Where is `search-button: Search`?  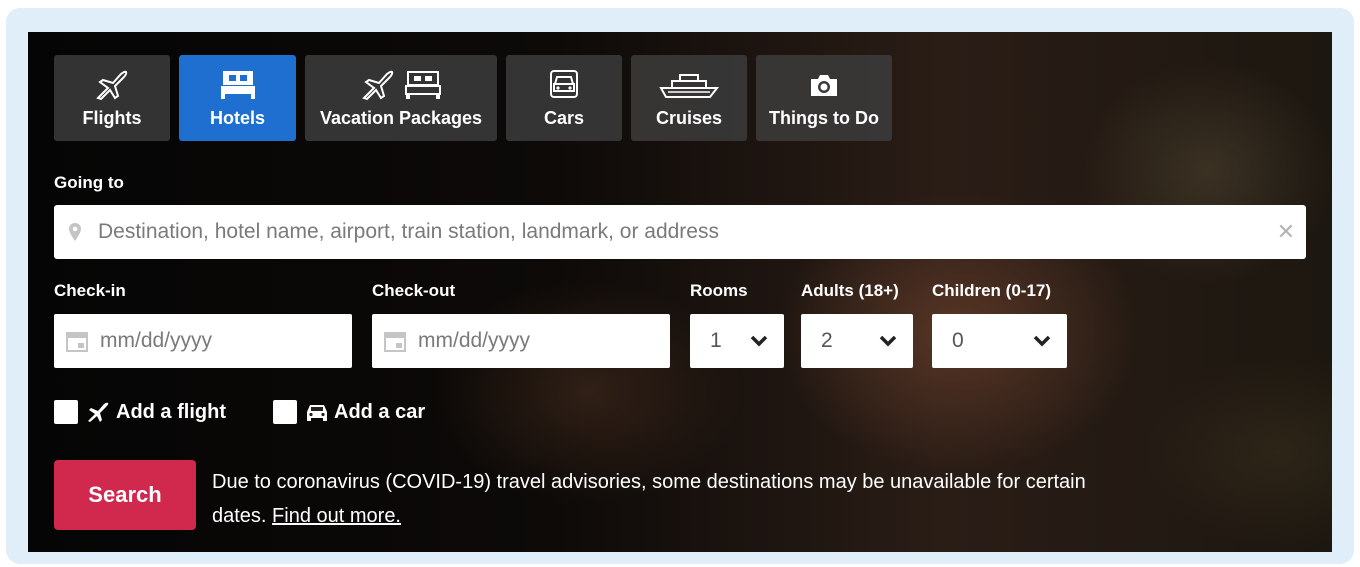
search-button: Search is located at coordinates (125, 495).